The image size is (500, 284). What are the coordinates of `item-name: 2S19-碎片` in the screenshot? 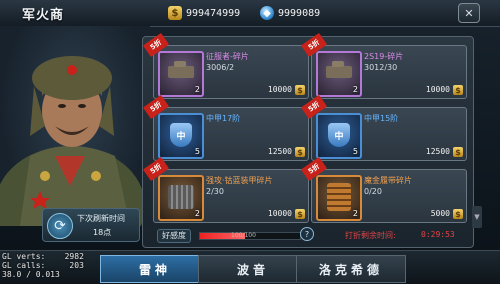 It's located at (384, 56).